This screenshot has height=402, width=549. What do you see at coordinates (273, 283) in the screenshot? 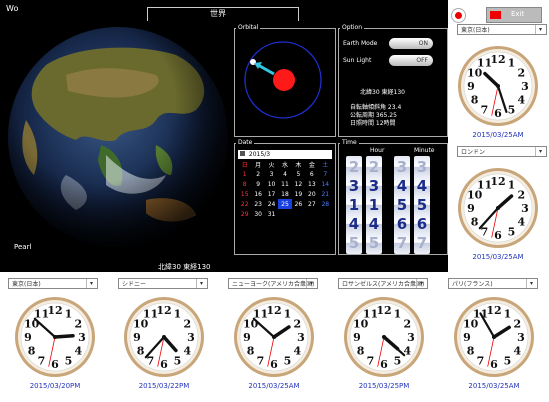
I see `city-select: ニューヨーク(アメリカ合衆国) ▾` at bounding box center [273, 283].